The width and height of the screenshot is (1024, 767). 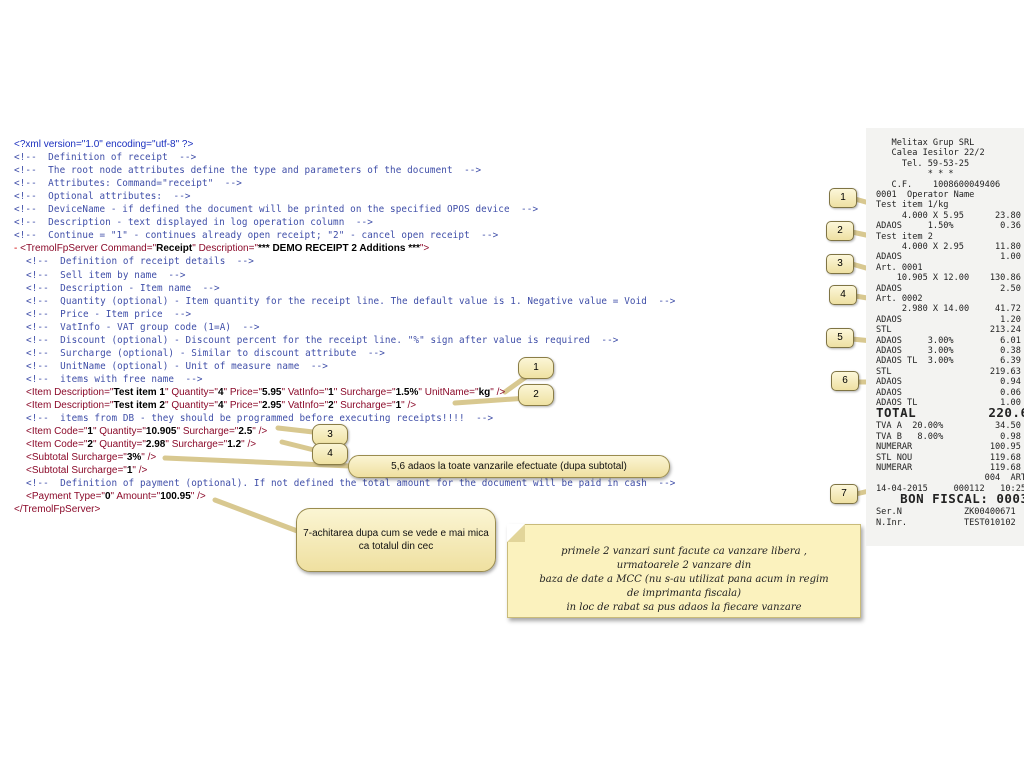 What do you see at coordinates (105, 158) in the screenshot?
I see `xml-comment-line: <!-- Definition of receipt -->` at bounding box center [105, 158].